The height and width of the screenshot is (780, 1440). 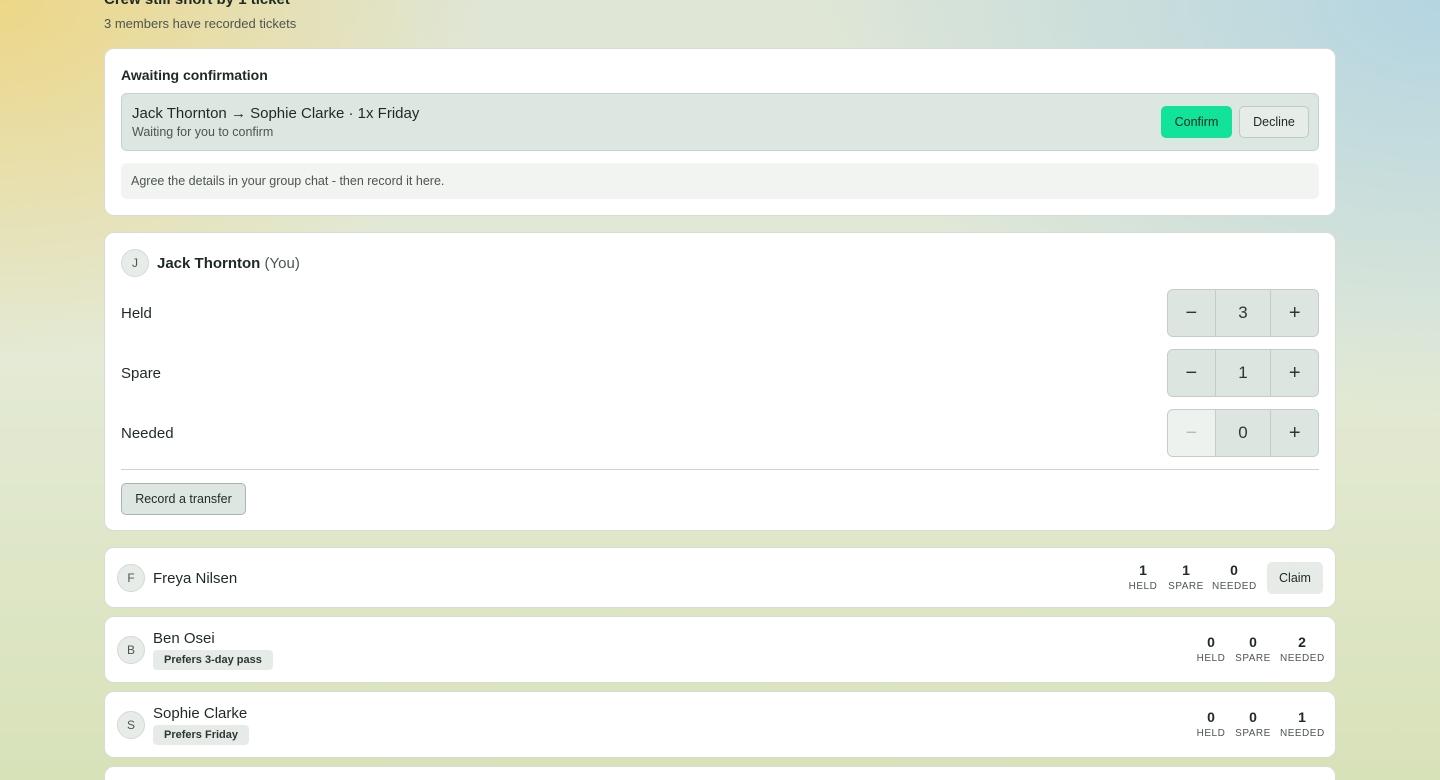 I want to click on spare-stepper: − 1 +, so click(x=1243, y=373).